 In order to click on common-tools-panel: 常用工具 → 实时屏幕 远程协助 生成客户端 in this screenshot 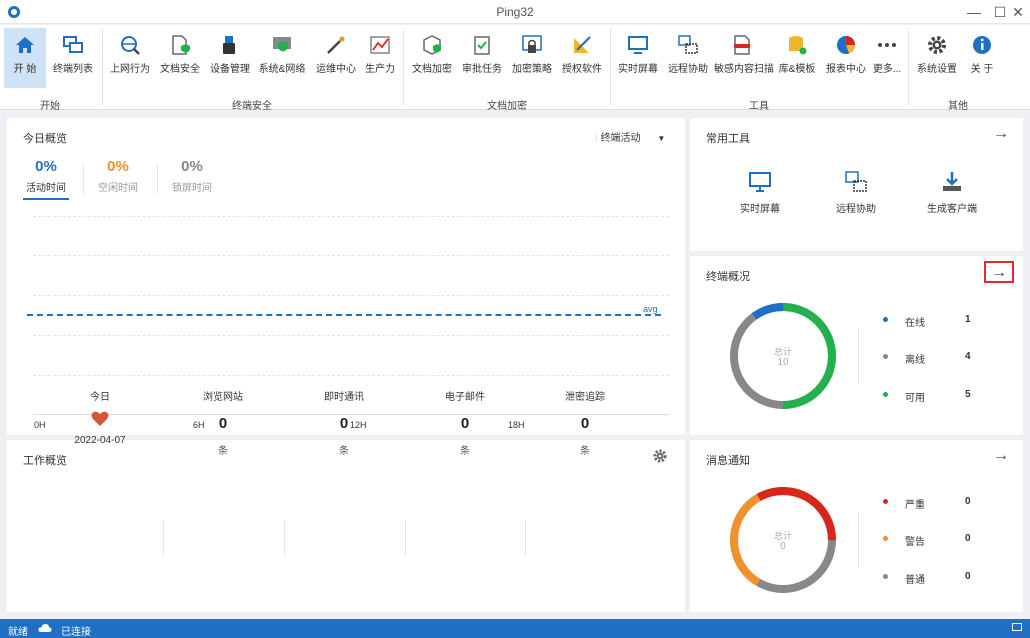, I will do `click(856, 184)`.